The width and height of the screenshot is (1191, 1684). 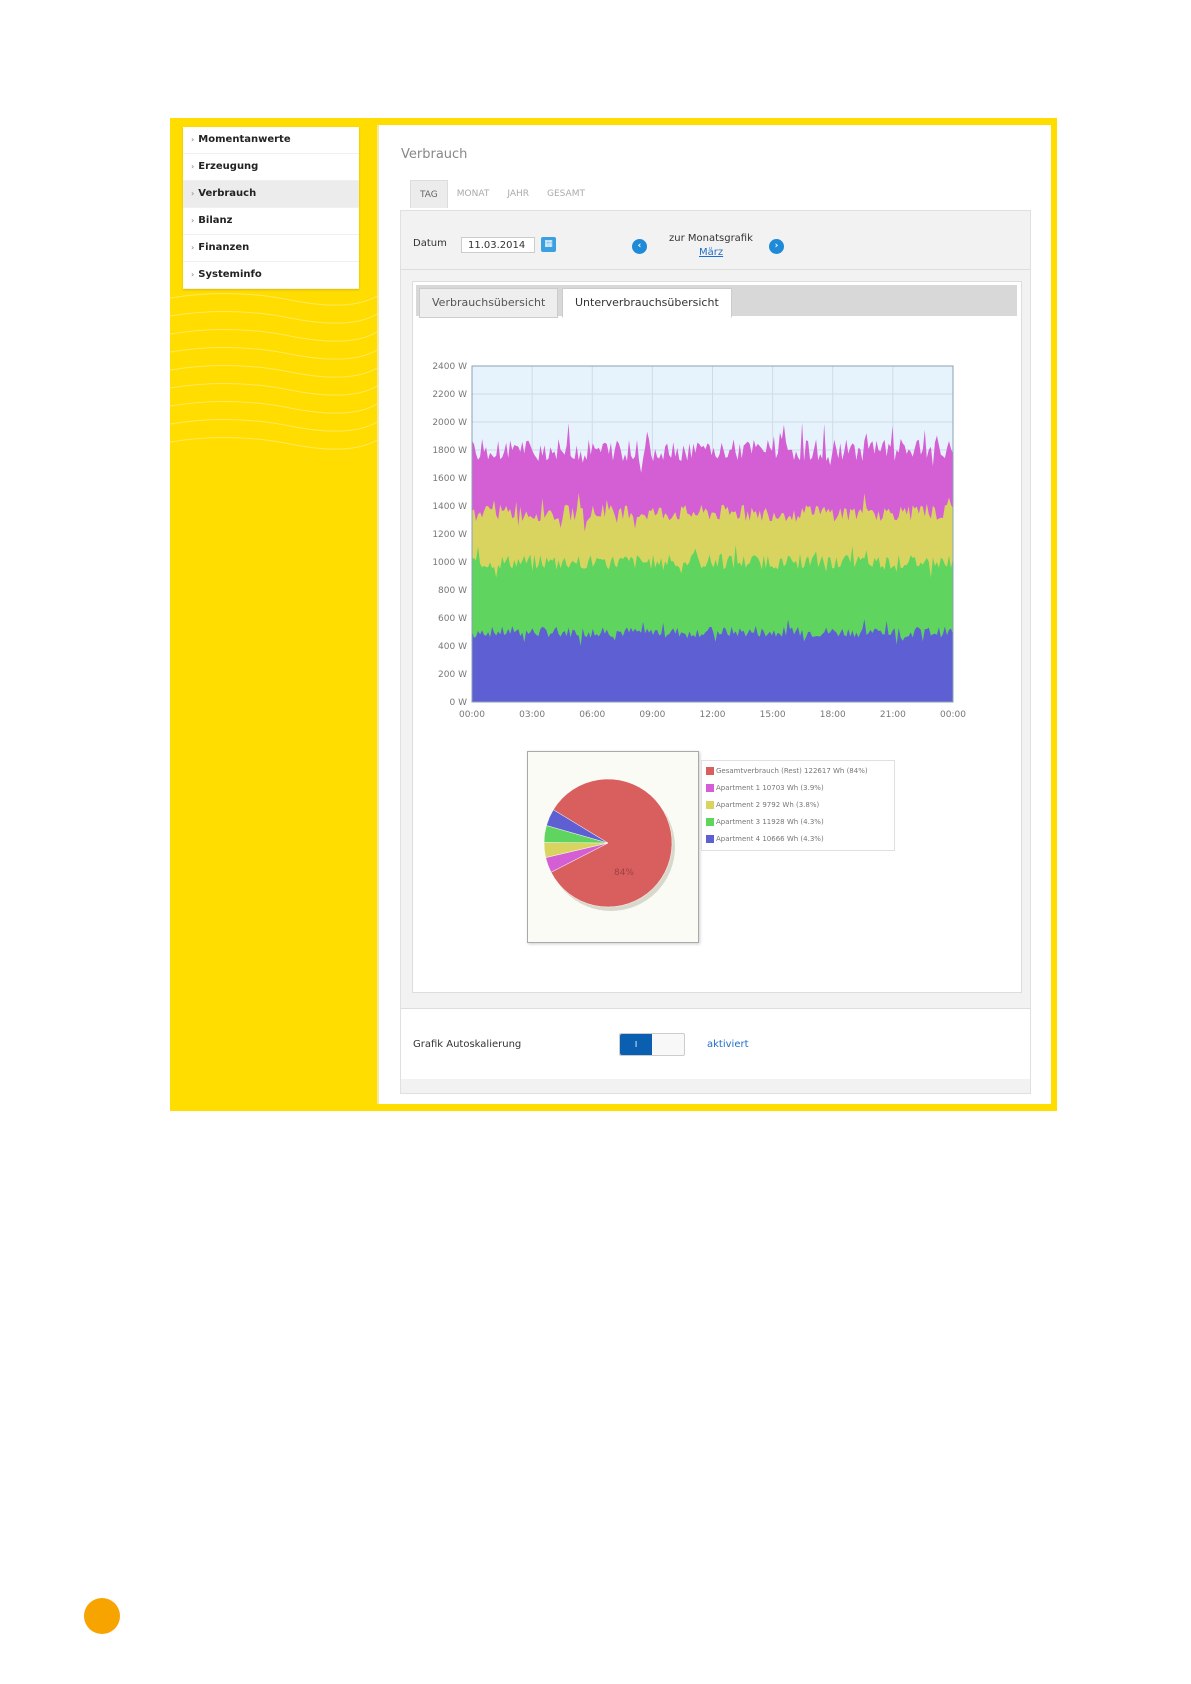 I want to click on legend-item: Gesamtverbrauch (Rest) 122617 Wh (84%), so click(x=798, y=771).